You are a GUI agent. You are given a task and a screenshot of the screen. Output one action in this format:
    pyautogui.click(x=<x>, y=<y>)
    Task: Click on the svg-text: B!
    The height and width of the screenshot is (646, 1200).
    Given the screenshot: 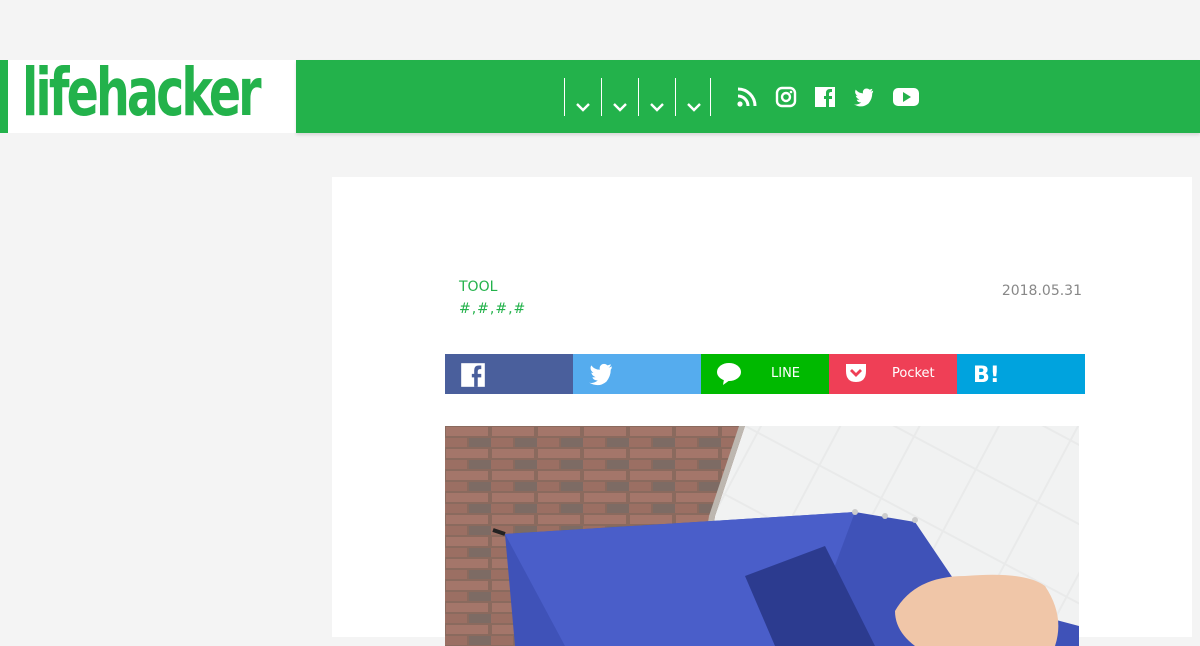 What is the action you would take?
    pyautogui.click(x=986, y=374)
    